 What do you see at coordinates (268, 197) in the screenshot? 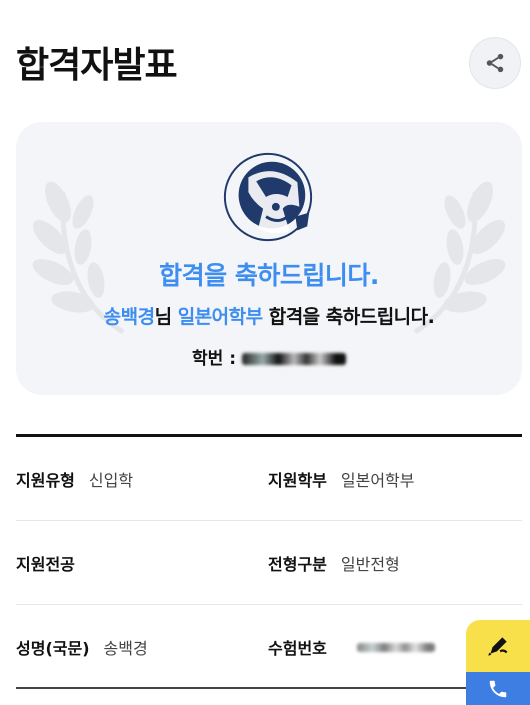
I see `university-emblem-icon` at bounding box center [268, 197].